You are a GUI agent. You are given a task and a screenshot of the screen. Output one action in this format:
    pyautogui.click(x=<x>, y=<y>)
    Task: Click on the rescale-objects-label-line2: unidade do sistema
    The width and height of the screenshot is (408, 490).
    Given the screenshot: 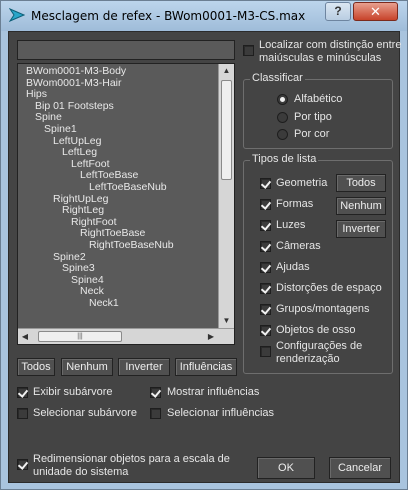 What is the action you would take?
    pyautogui.click(x=81, y=472)
    